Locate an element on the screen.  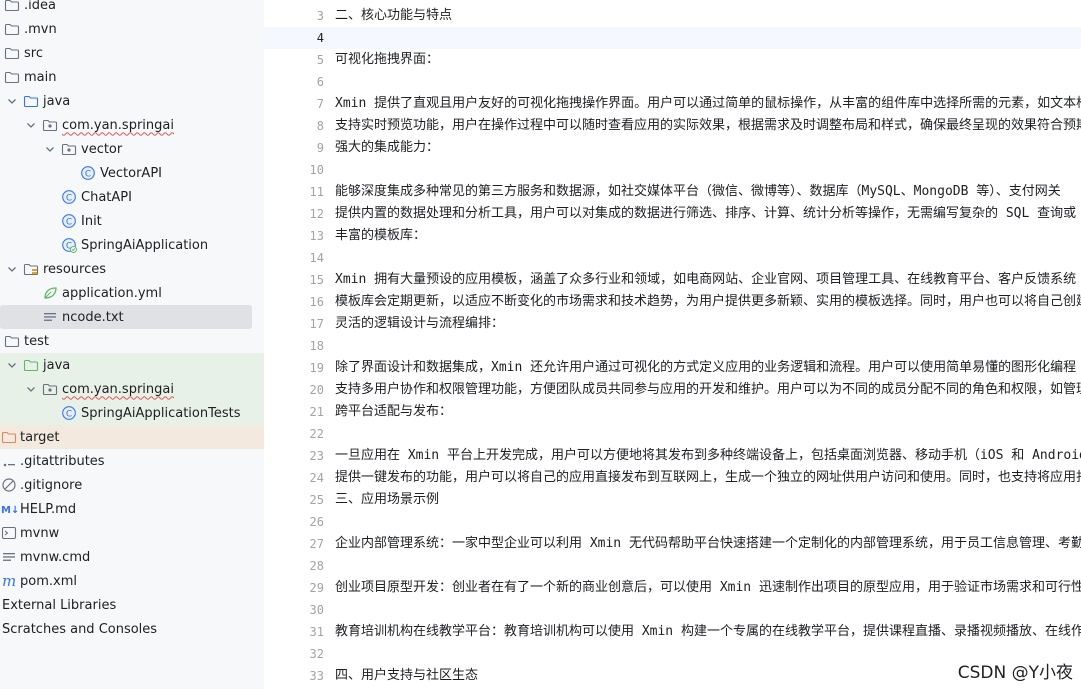
line-number: 21 is located at coordinates (316, 412).